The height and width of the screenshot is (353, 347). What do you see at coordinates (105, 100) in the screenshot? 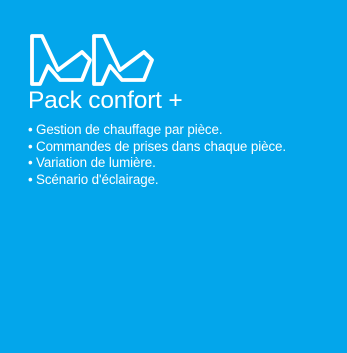
I see `pack-title: Pack confort +` at bounding box center [105, 100].